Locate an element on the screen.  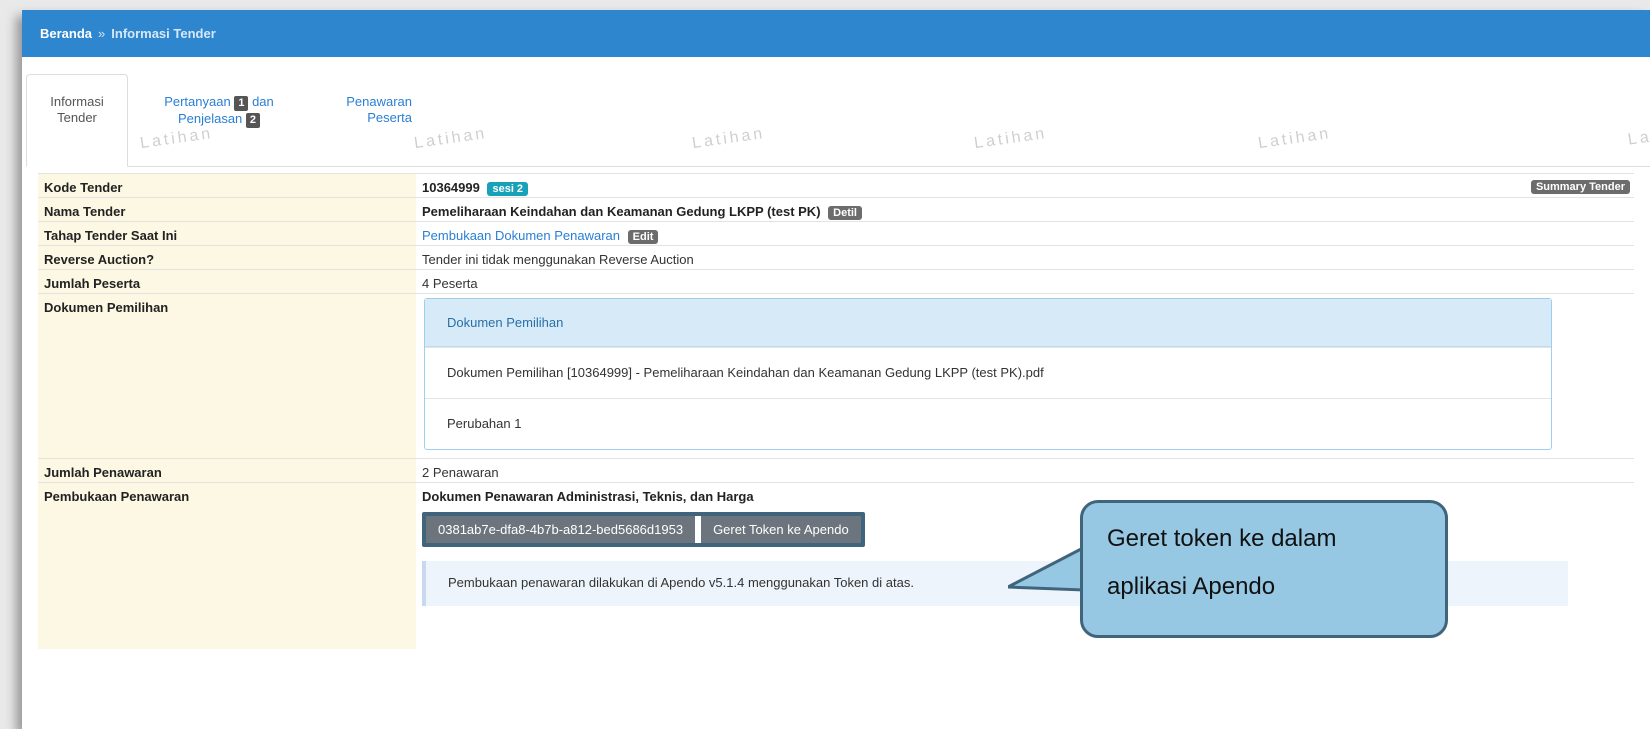
tab-label-line2: Tender is located at coordinates (77, 117).